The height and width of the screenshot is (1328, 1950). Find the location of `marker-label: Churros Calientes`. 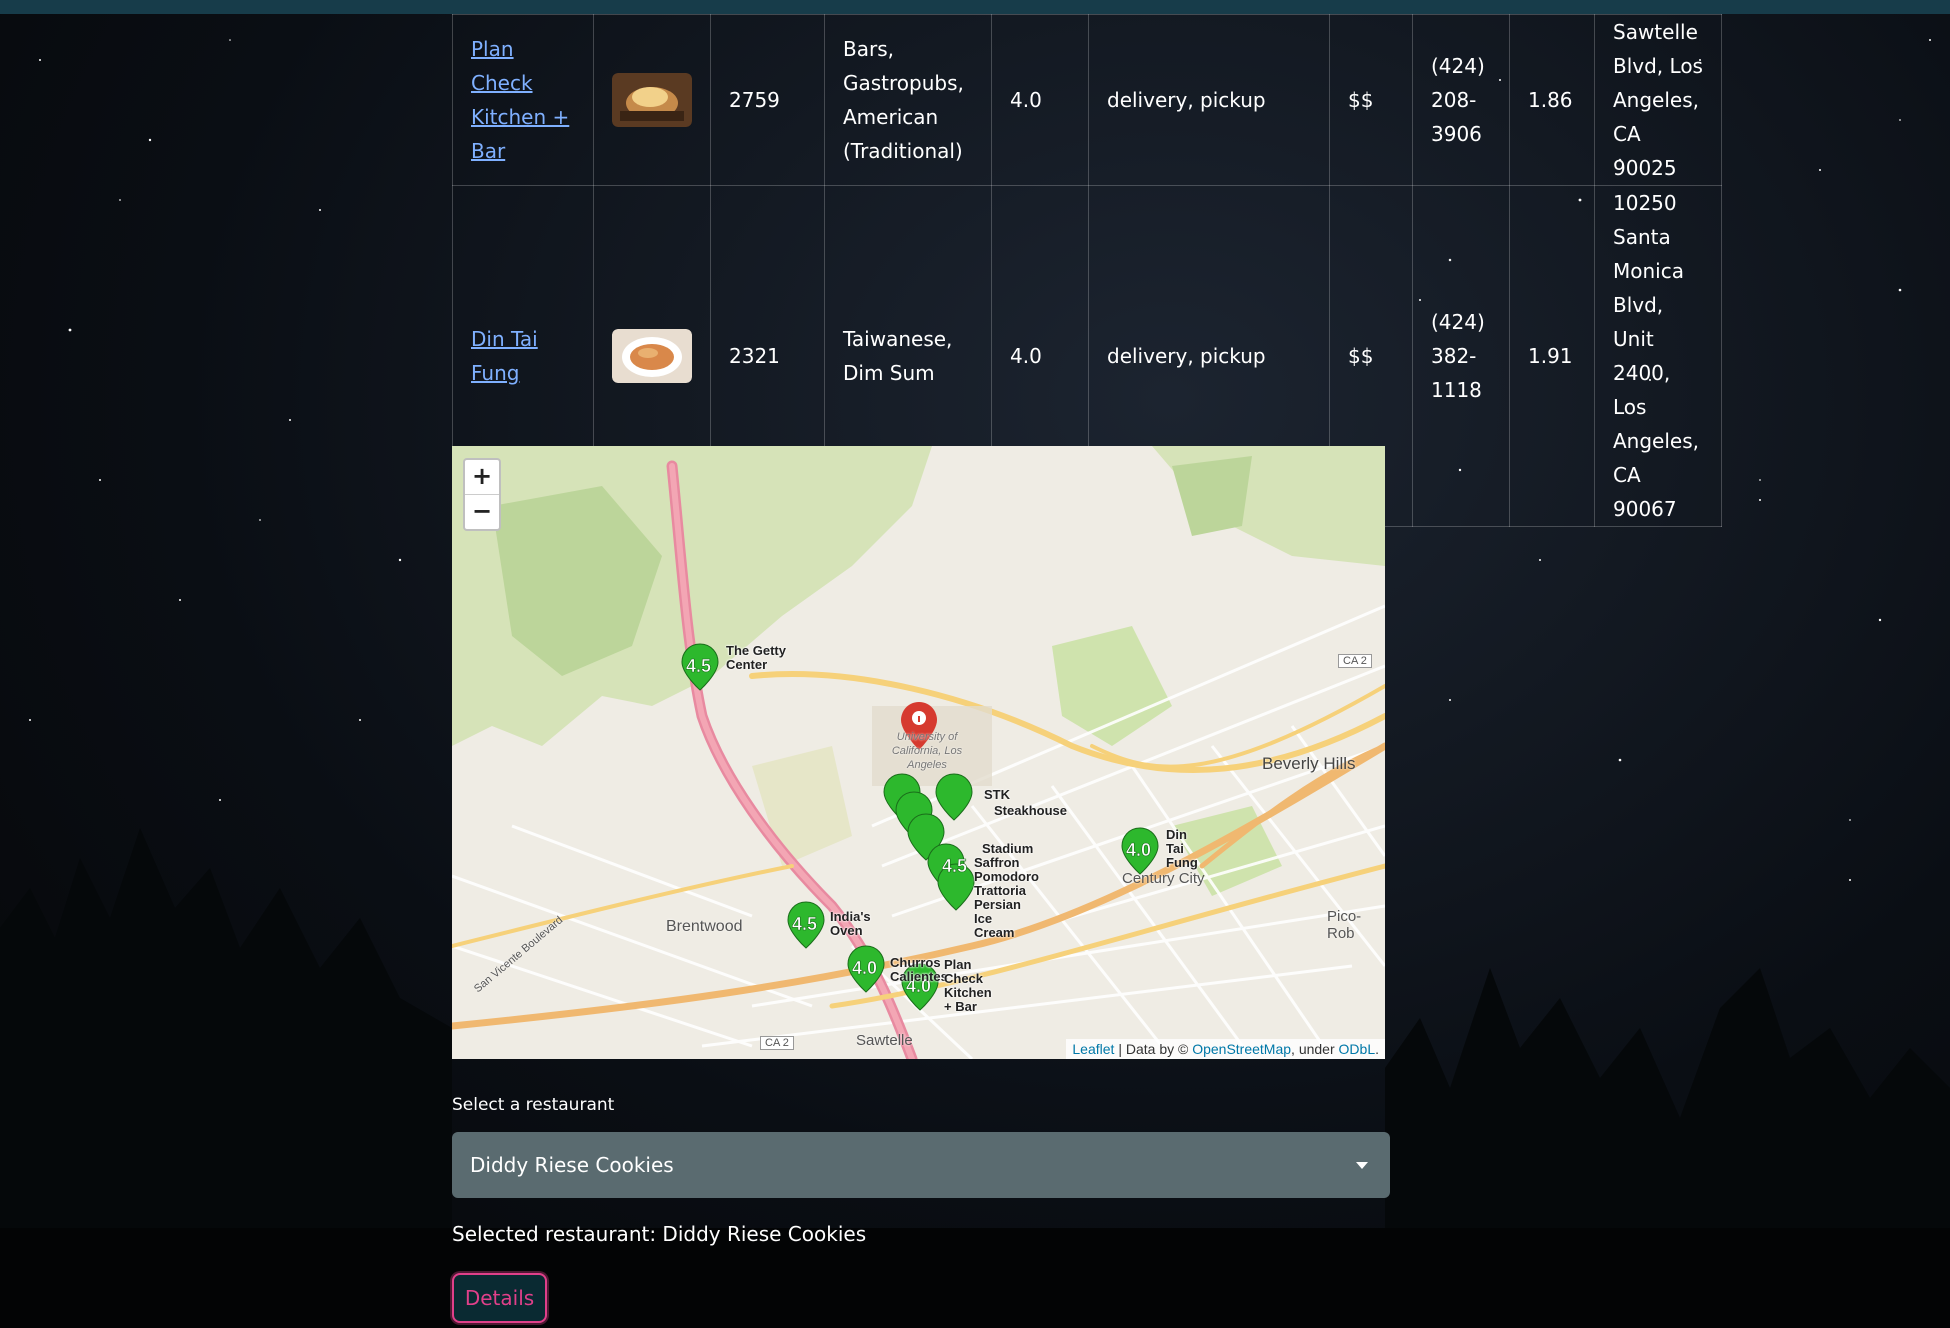

marker-label: Churros Calientes is located at coordinates (919, 969).